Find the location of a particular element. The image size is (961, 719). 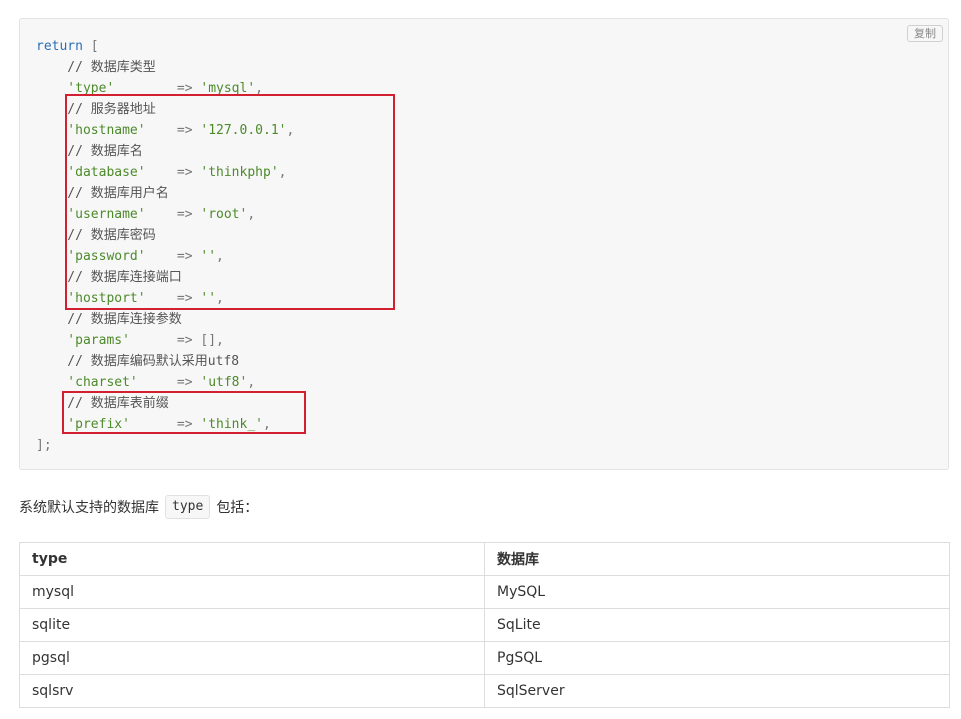

table-header-row: type 数据库 is located at coordinates (484, 559).